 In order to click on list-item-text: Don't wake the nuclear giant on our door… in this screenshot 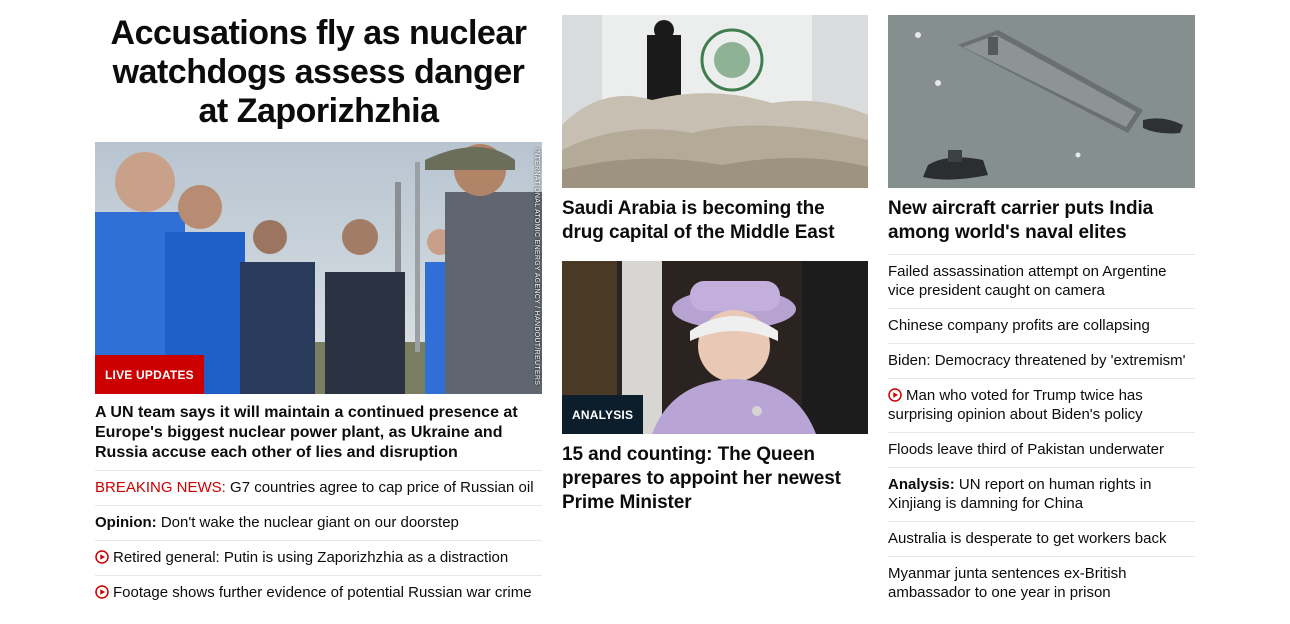, I will do `click(307, 522)`.